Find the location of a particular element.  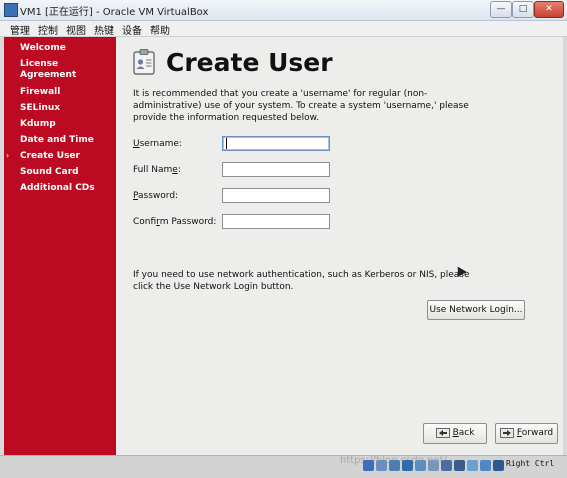

window-title-bar: VM1 [正在运行] - Oracle VM VirtualBox — □ ✕ is located at coordinates (283, 10).